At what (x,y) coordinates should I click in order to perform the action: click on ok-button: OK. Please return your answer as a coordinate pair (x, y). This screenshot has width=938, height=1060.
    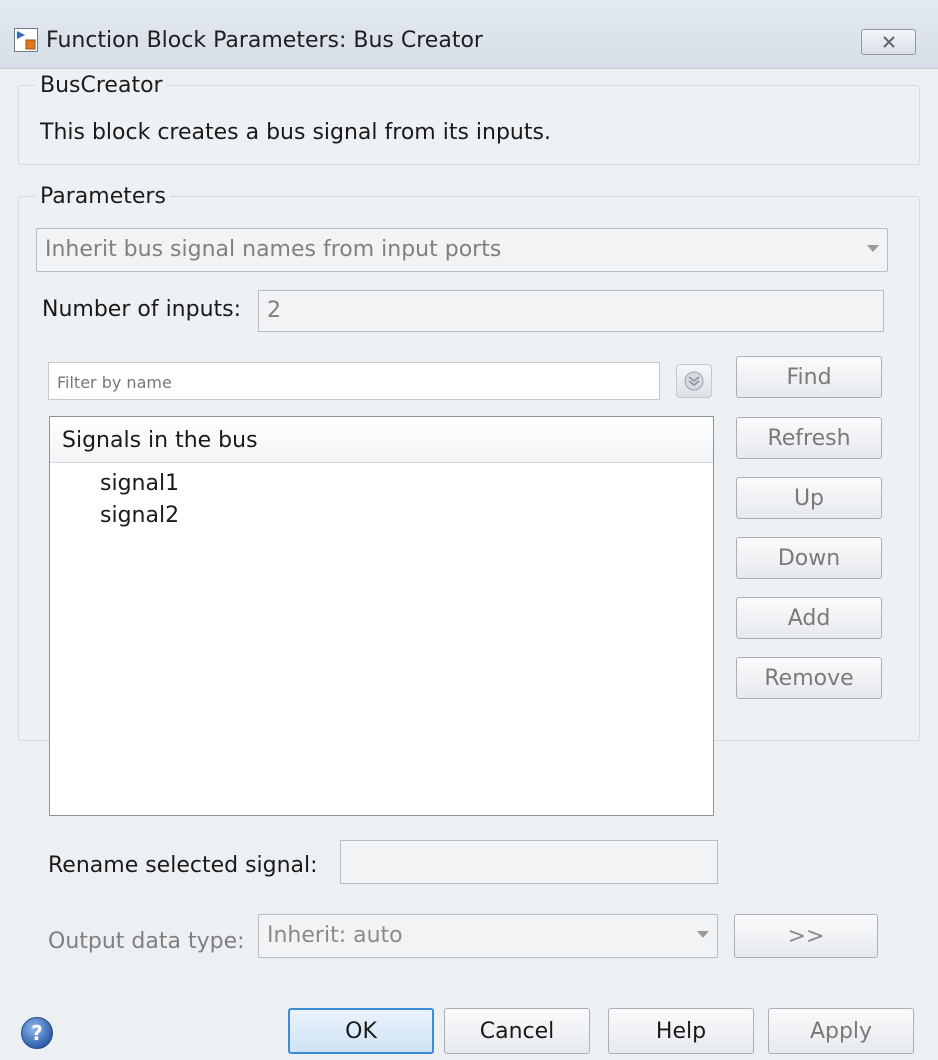
    Looking at the image, I should click on (361, 1031).